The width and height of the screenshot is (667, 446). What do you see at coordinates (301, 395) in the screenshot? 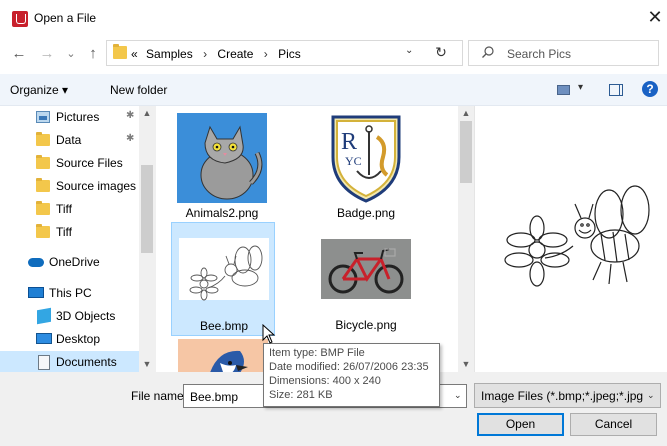
I see `tooltip-size: Size: 281 KB` at bounding box center [301, 395].